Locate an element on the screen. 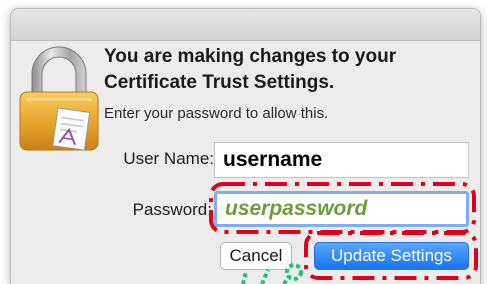  username-label: User Name: is located at coordinates (168, 158).